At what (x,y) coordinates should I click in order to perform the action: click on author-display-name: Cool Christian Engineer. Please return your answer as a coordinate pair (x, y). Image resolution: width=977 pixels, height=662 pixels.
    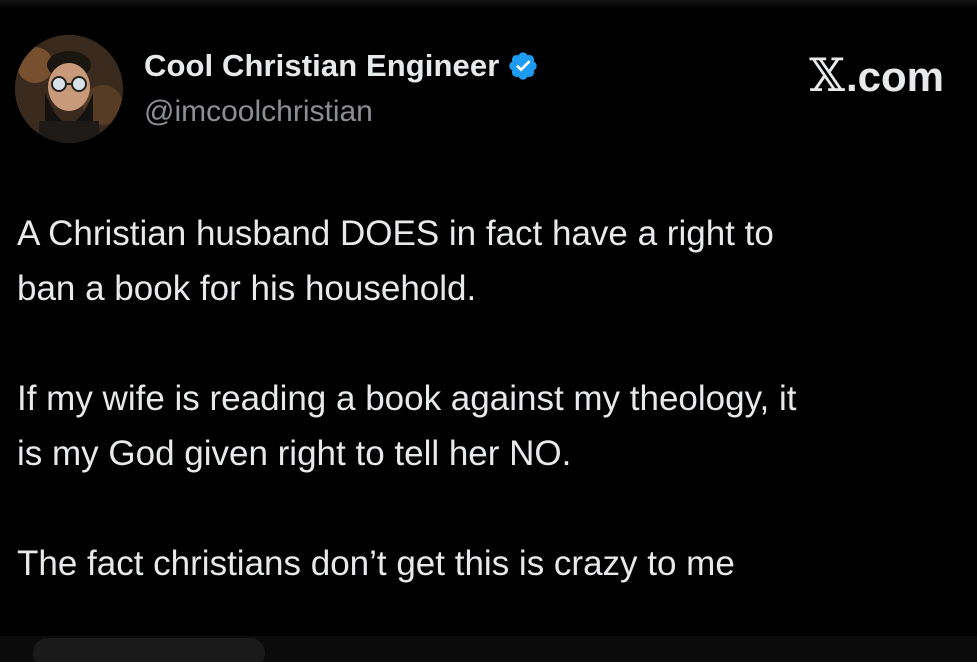
    Looking at the image, I should click on (321, 66).